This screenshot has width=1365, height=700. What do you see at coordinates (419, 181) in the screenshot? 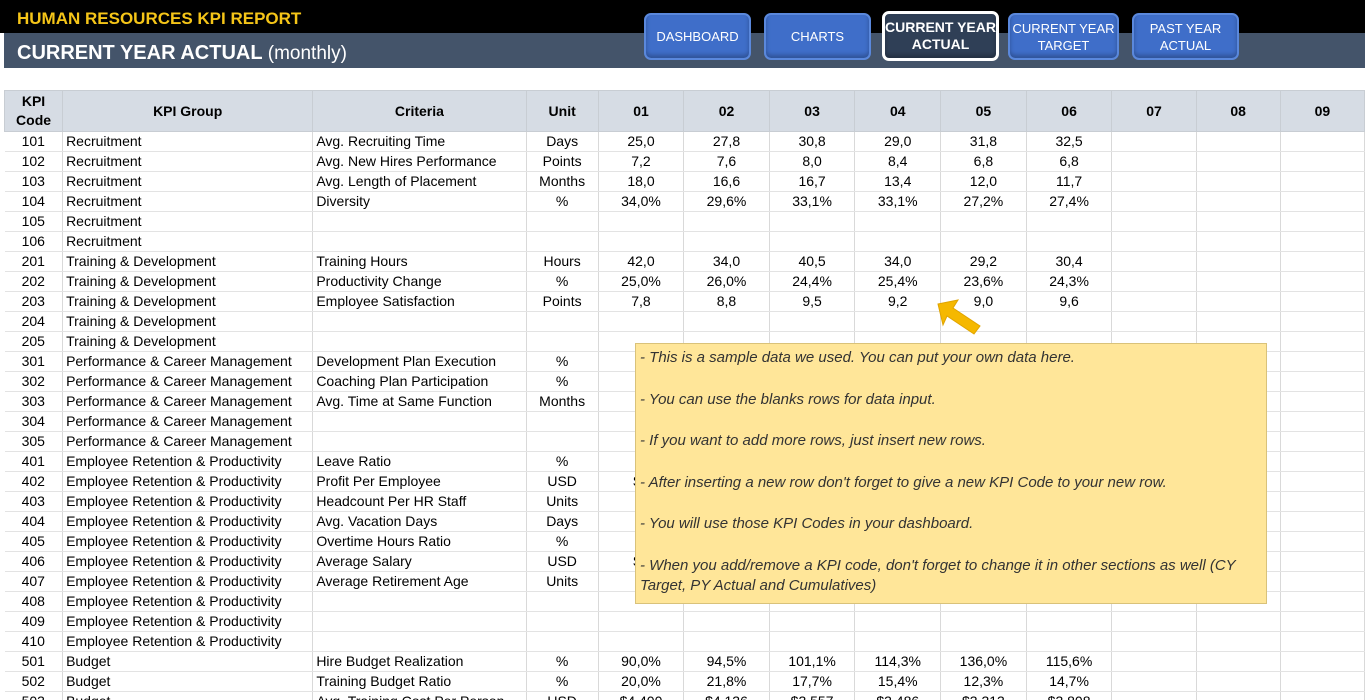
I see `table-cell: Avg. Length of Placement` at bounding box center [419, 181].